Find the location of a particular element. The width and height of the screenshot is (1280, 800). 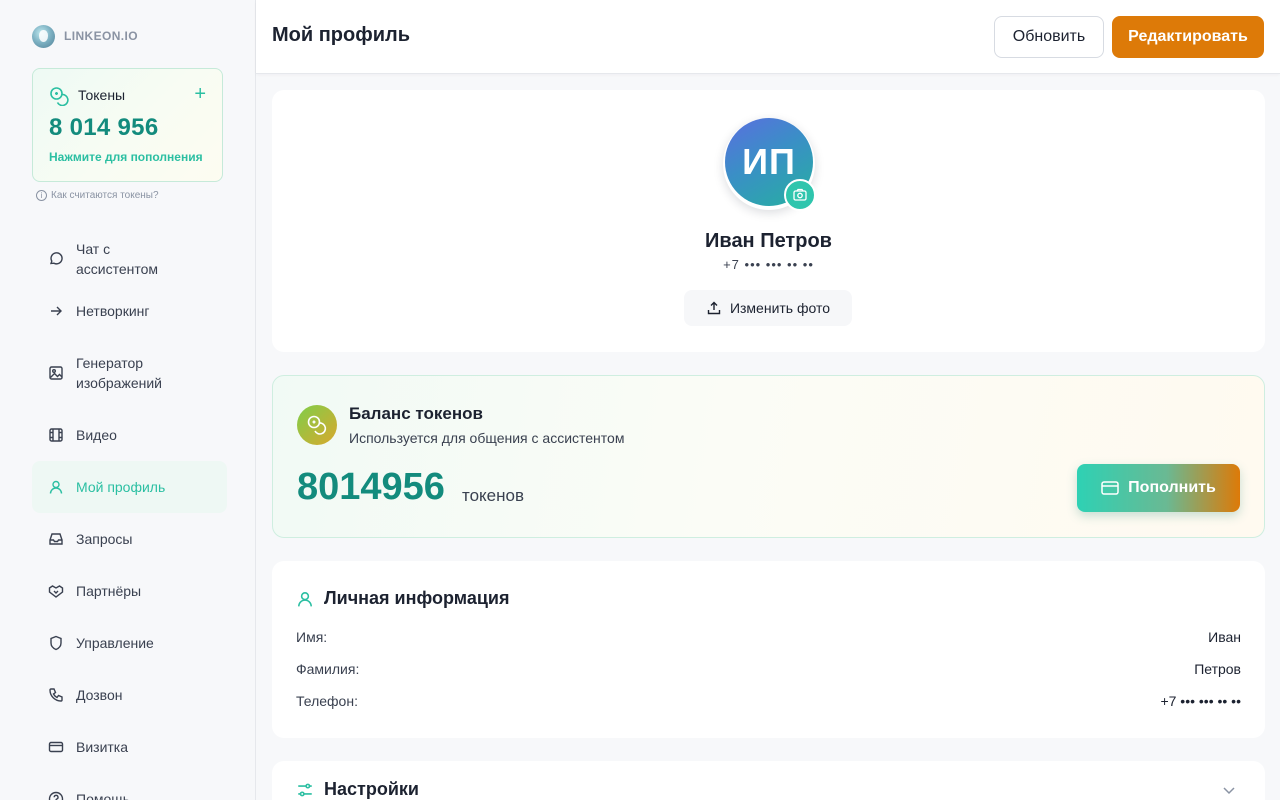

settings-title: Настройки is located at coordinates (371, 789).